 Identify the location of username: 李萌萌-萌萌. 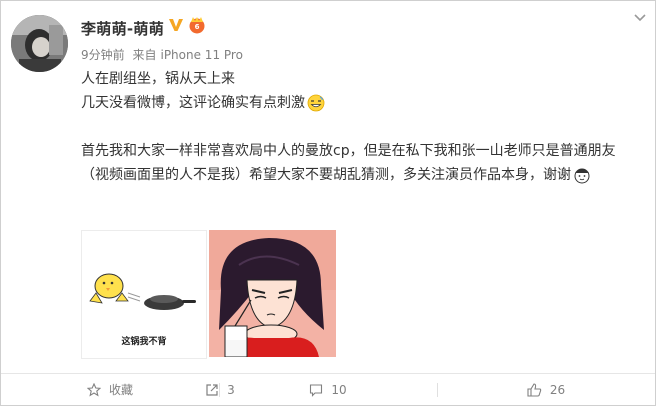
(122, 28).